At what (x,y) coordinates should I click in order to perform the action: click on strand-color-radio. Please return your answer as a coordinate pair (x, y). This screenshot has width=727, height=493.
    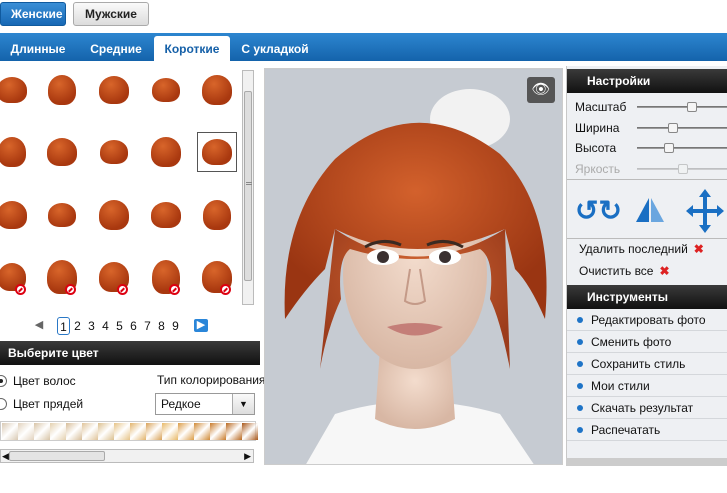
    Looking at the image, I should click on (3, 404).